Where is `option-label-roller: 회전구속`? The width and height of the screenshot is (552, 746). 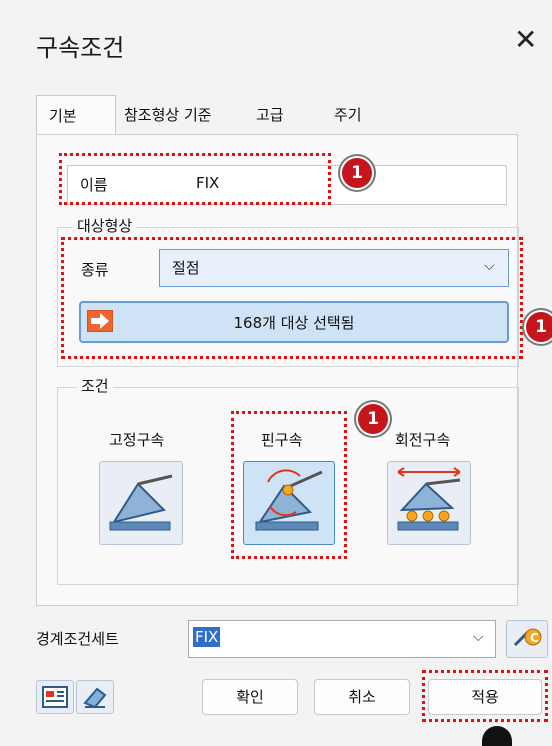 option-label-roller: 회전구속 is located at coordinates (423, 440).